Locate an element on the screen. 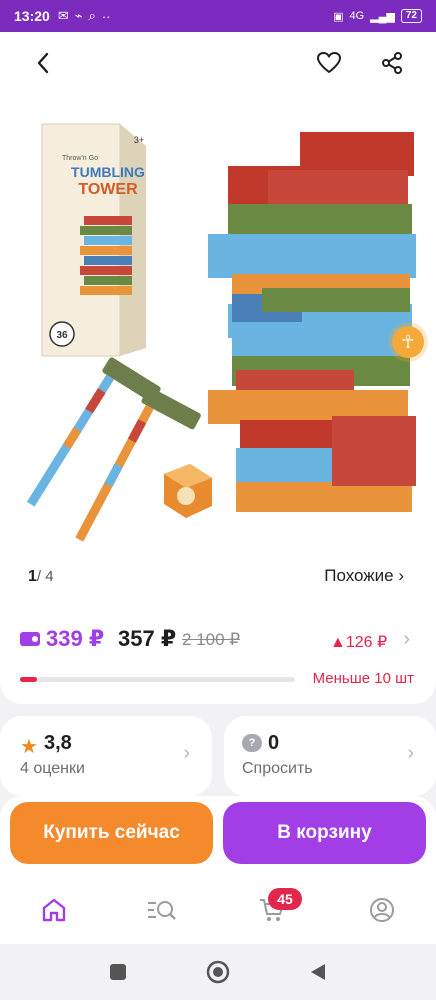 Image resolution: width=436 pixels, height=1000 pixels. nav-catalog is located at coordinates (162, 910).